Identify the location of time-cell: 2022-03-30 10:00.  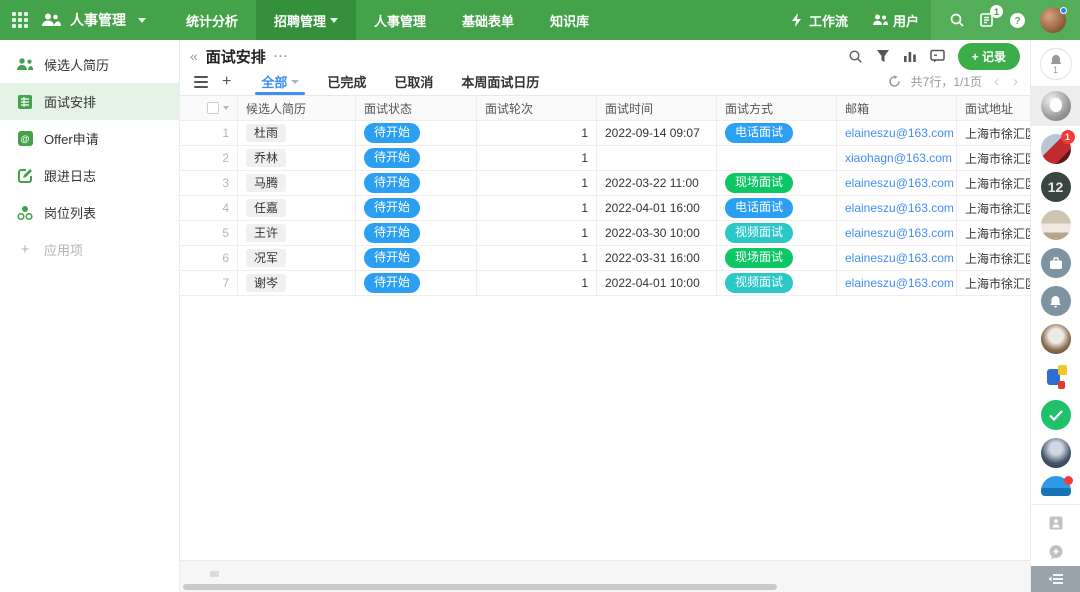
(657, 233).